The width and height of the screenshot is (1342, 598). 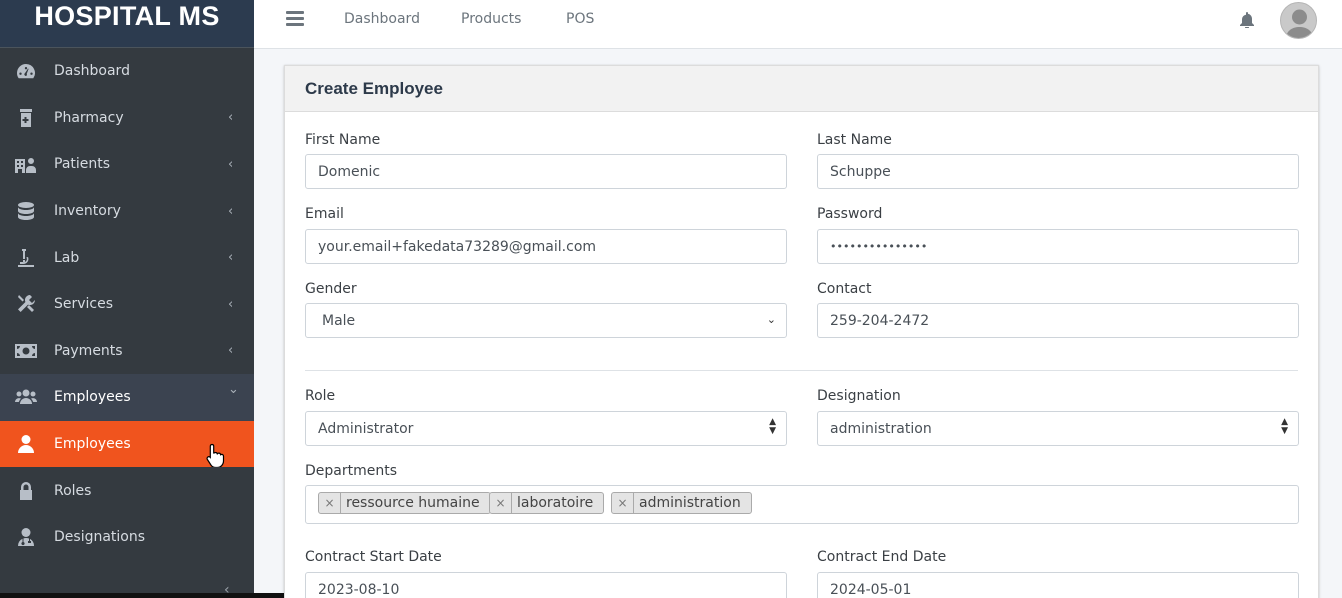 What do you see at coordinates (127, 211) in the screenshot?
I see `sidebar-item-inventory: Inventory ‹` at bounding box center [127, 211].